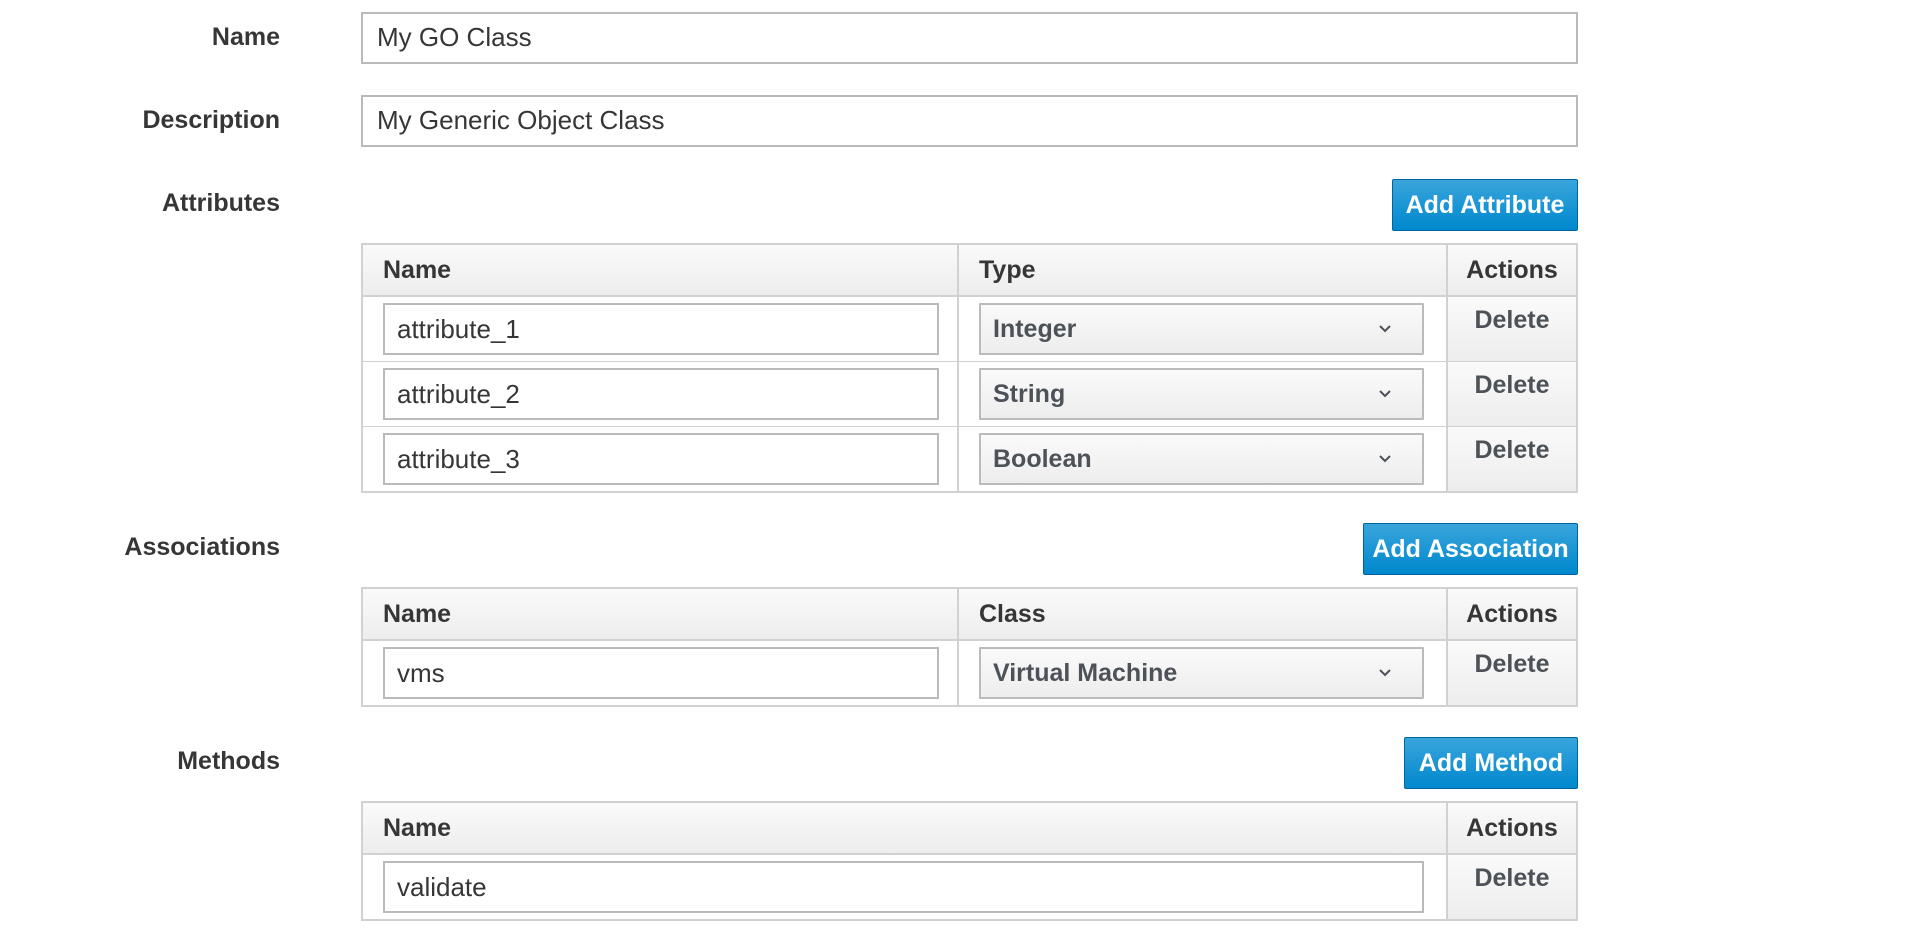  I want to click on type-cell: Integer, so click(1203, 329).